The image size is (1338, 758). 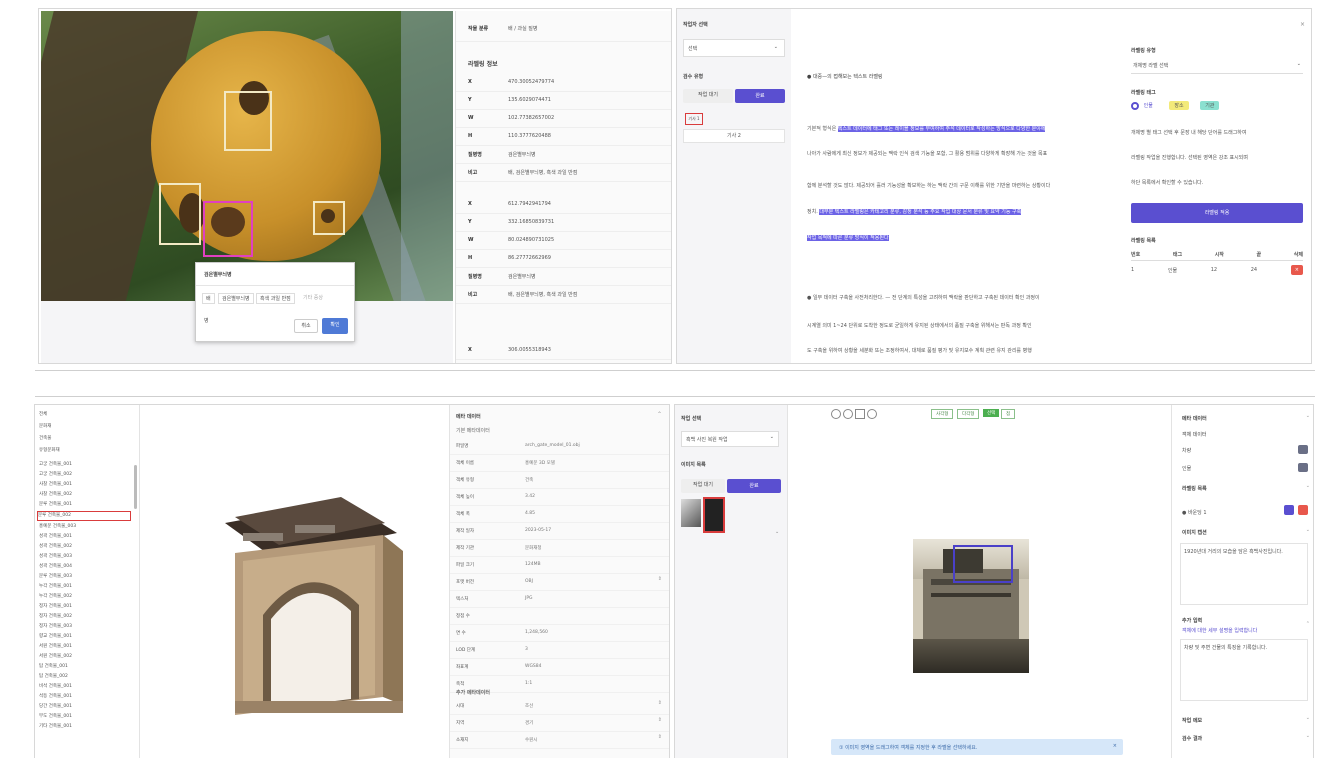 What do you see at coordinates (968, 414) in the screenshot?
I see `tool-button: 다각형` at bounding box center [968, 414].